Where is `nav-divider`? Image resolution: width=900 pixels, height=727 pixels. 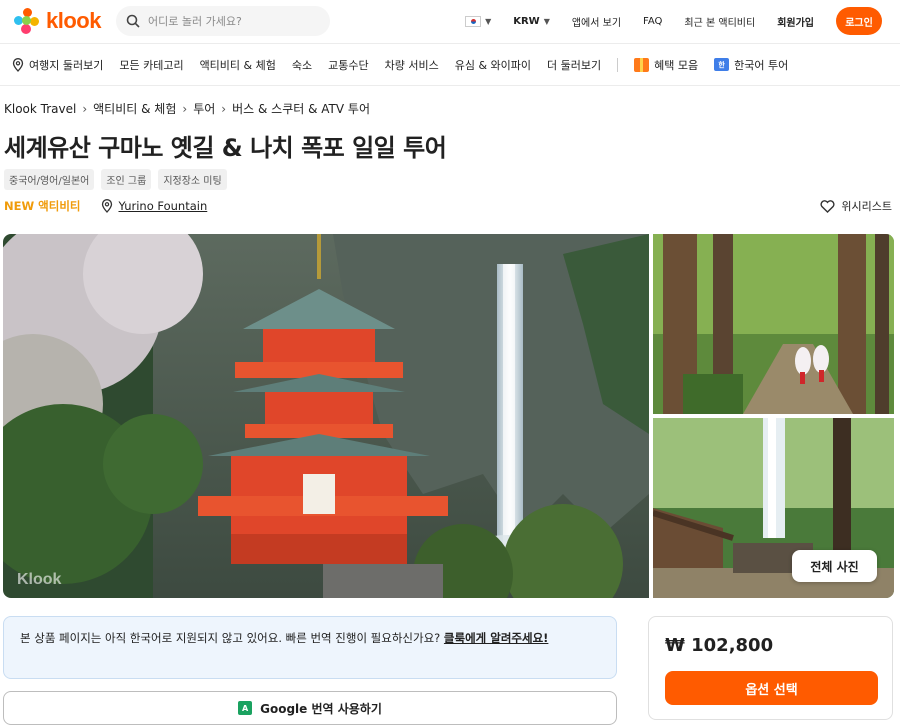
nav-divider is located at coordinates (618, 64).